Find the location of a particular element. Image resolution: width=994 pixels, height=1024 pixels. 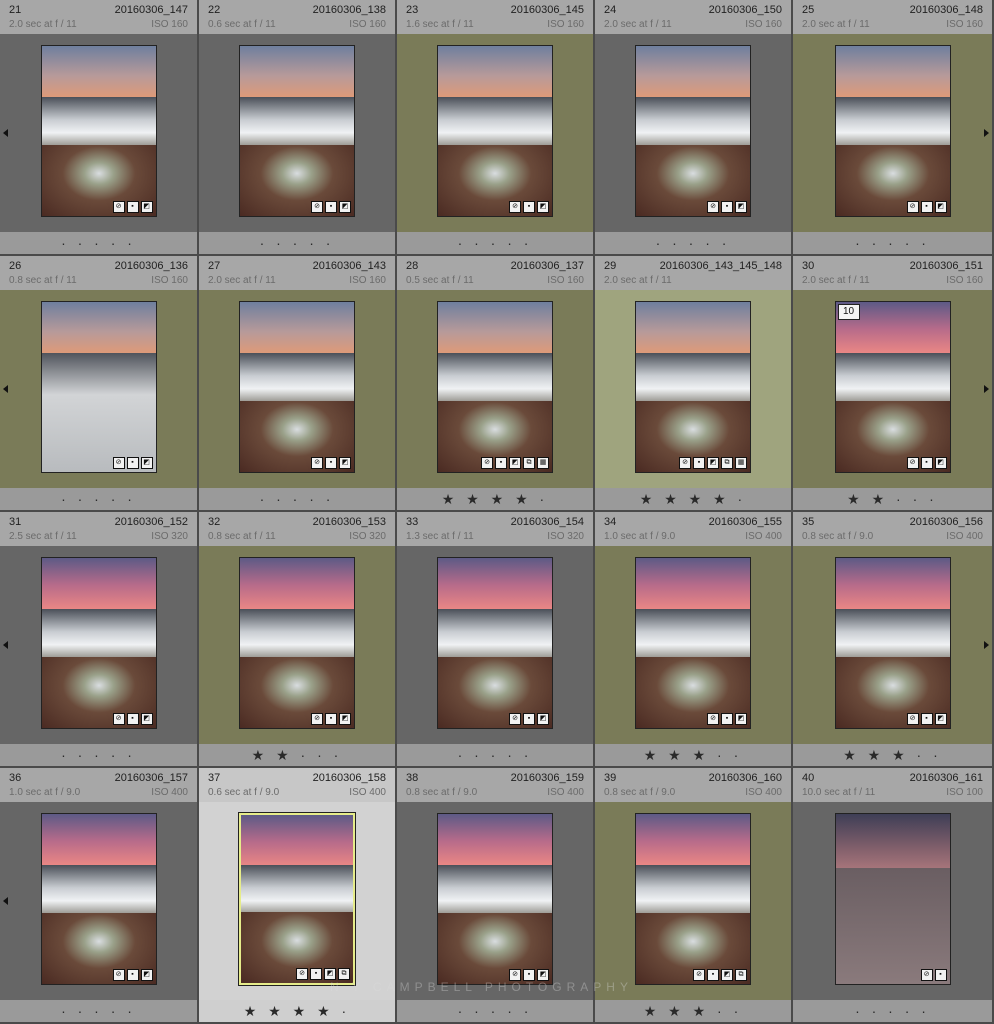

star-rating: ★ ★ ★ ★ · is located at coordinates (693, 499).